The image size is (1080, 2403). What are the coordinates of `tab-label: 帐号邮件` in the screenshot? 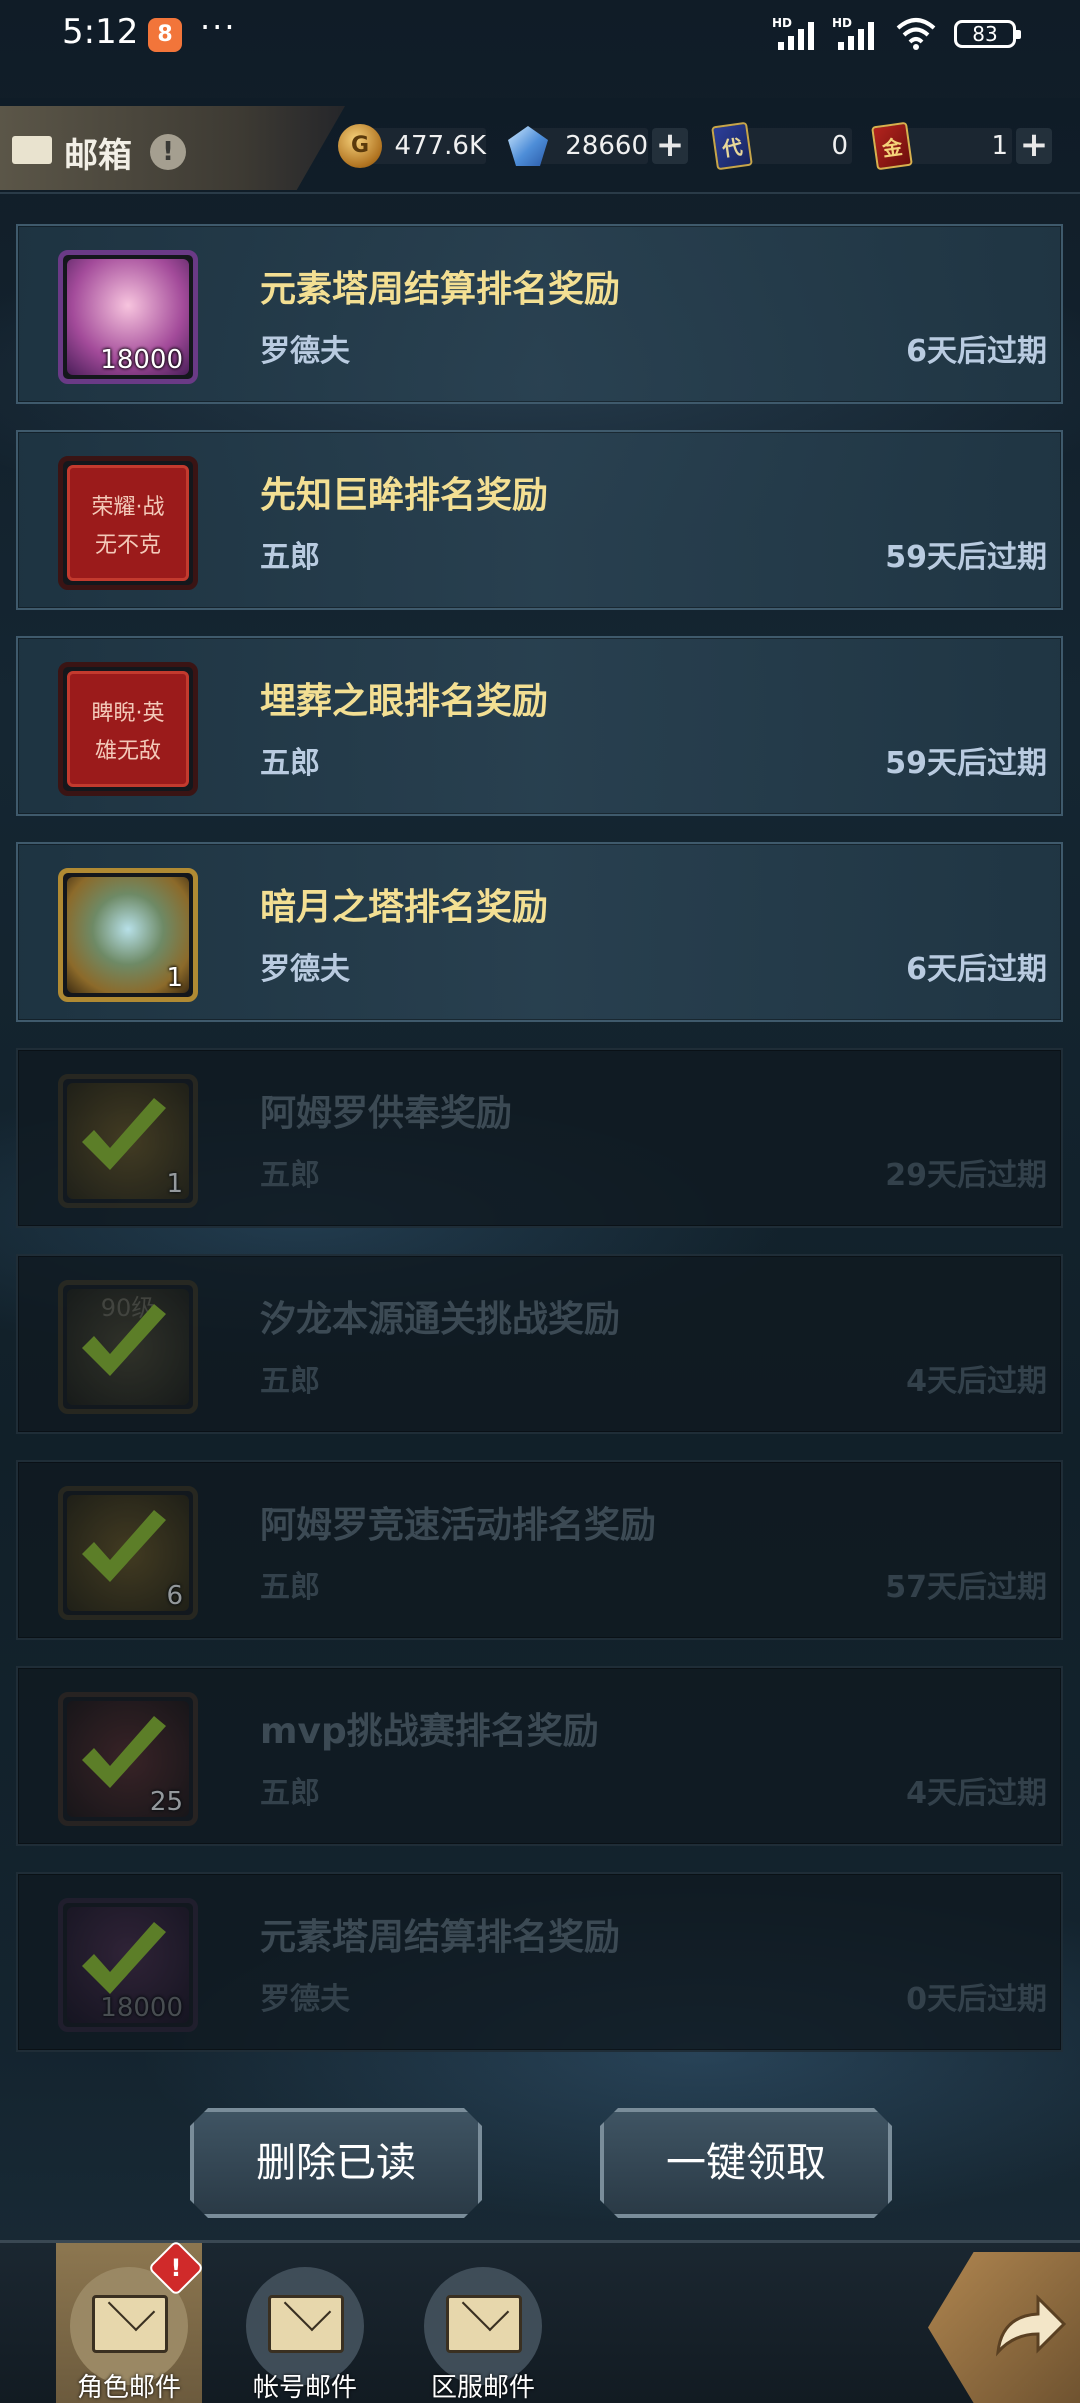 It's located at (304, 2388).